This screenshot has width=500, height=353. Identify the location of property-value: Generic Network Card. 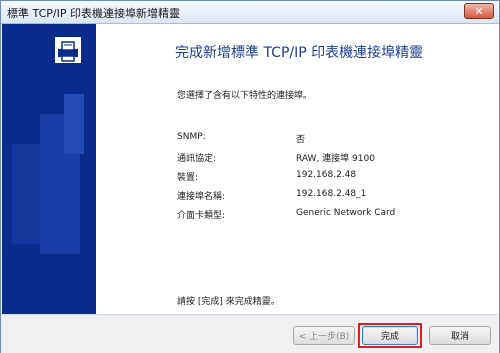
(346, 213).